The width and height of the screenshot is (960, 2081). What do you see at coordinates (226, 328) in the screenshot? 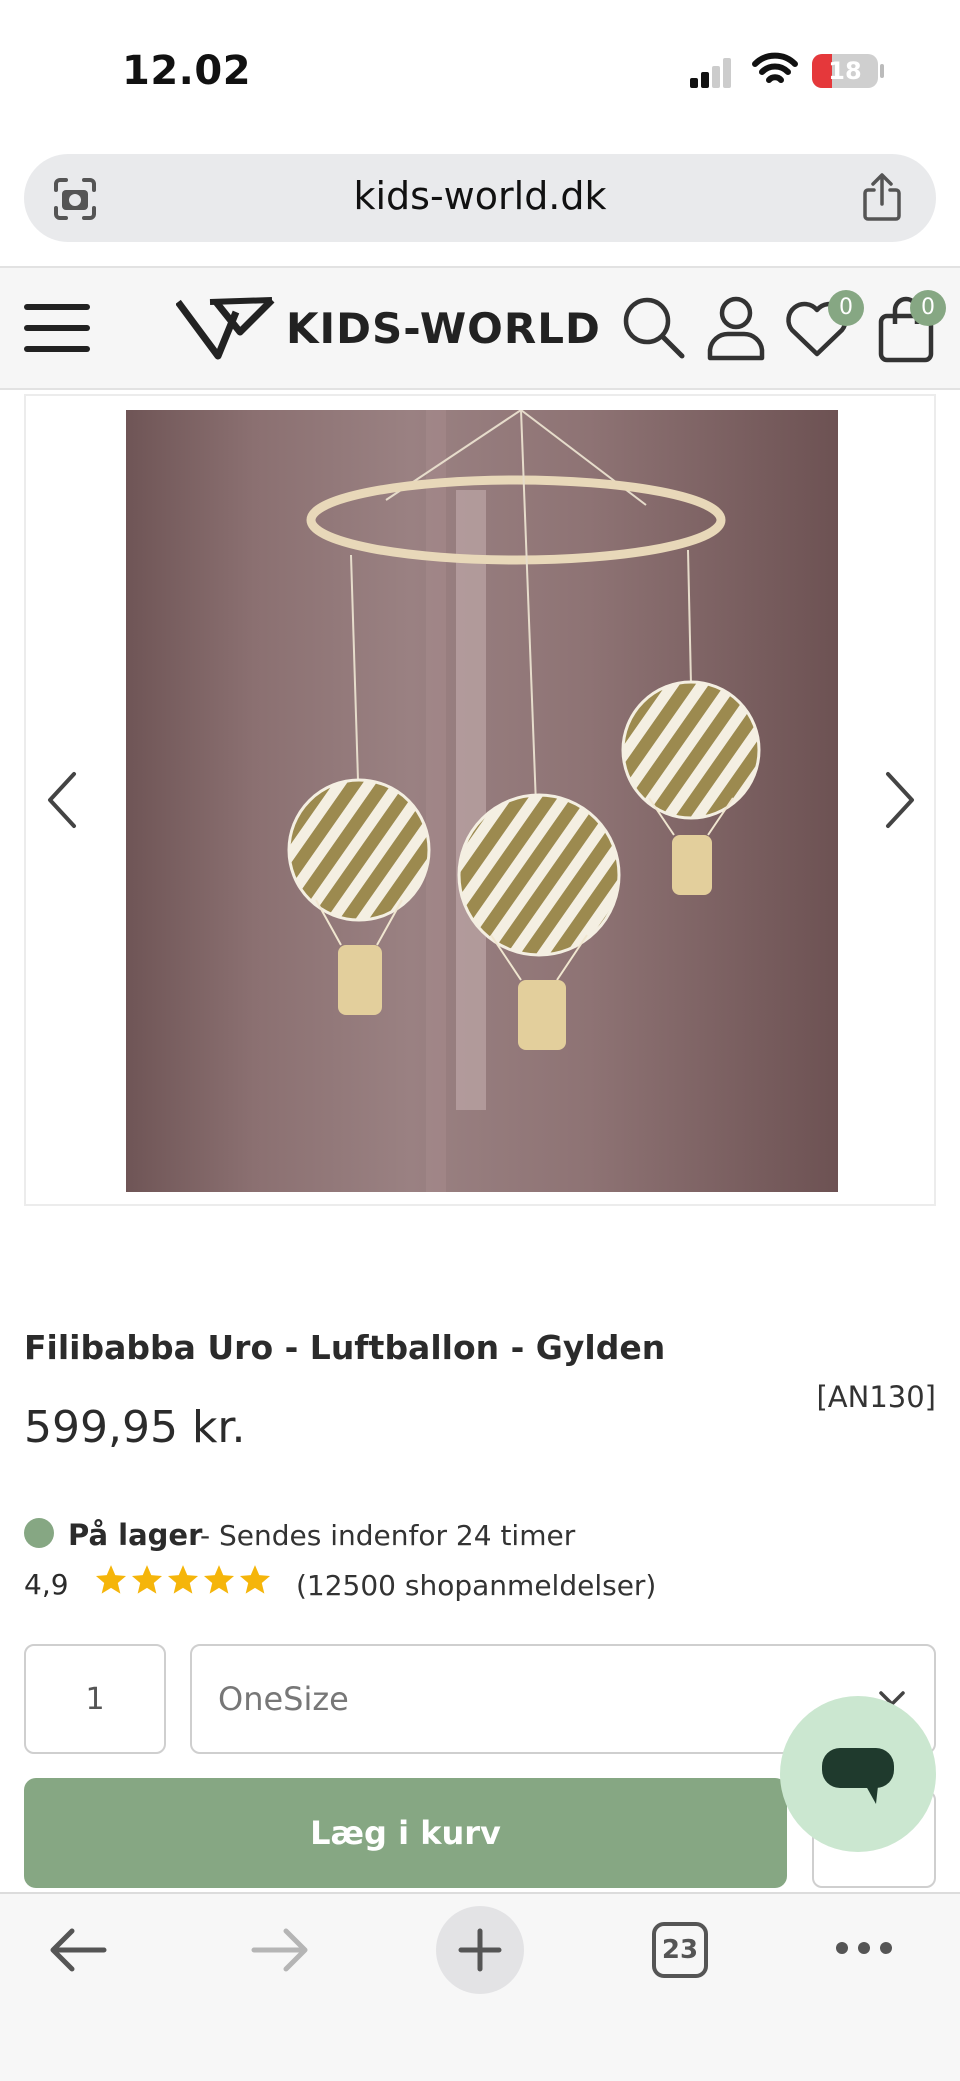
I see `kids-world-logo` at bounding box center [226, 328].